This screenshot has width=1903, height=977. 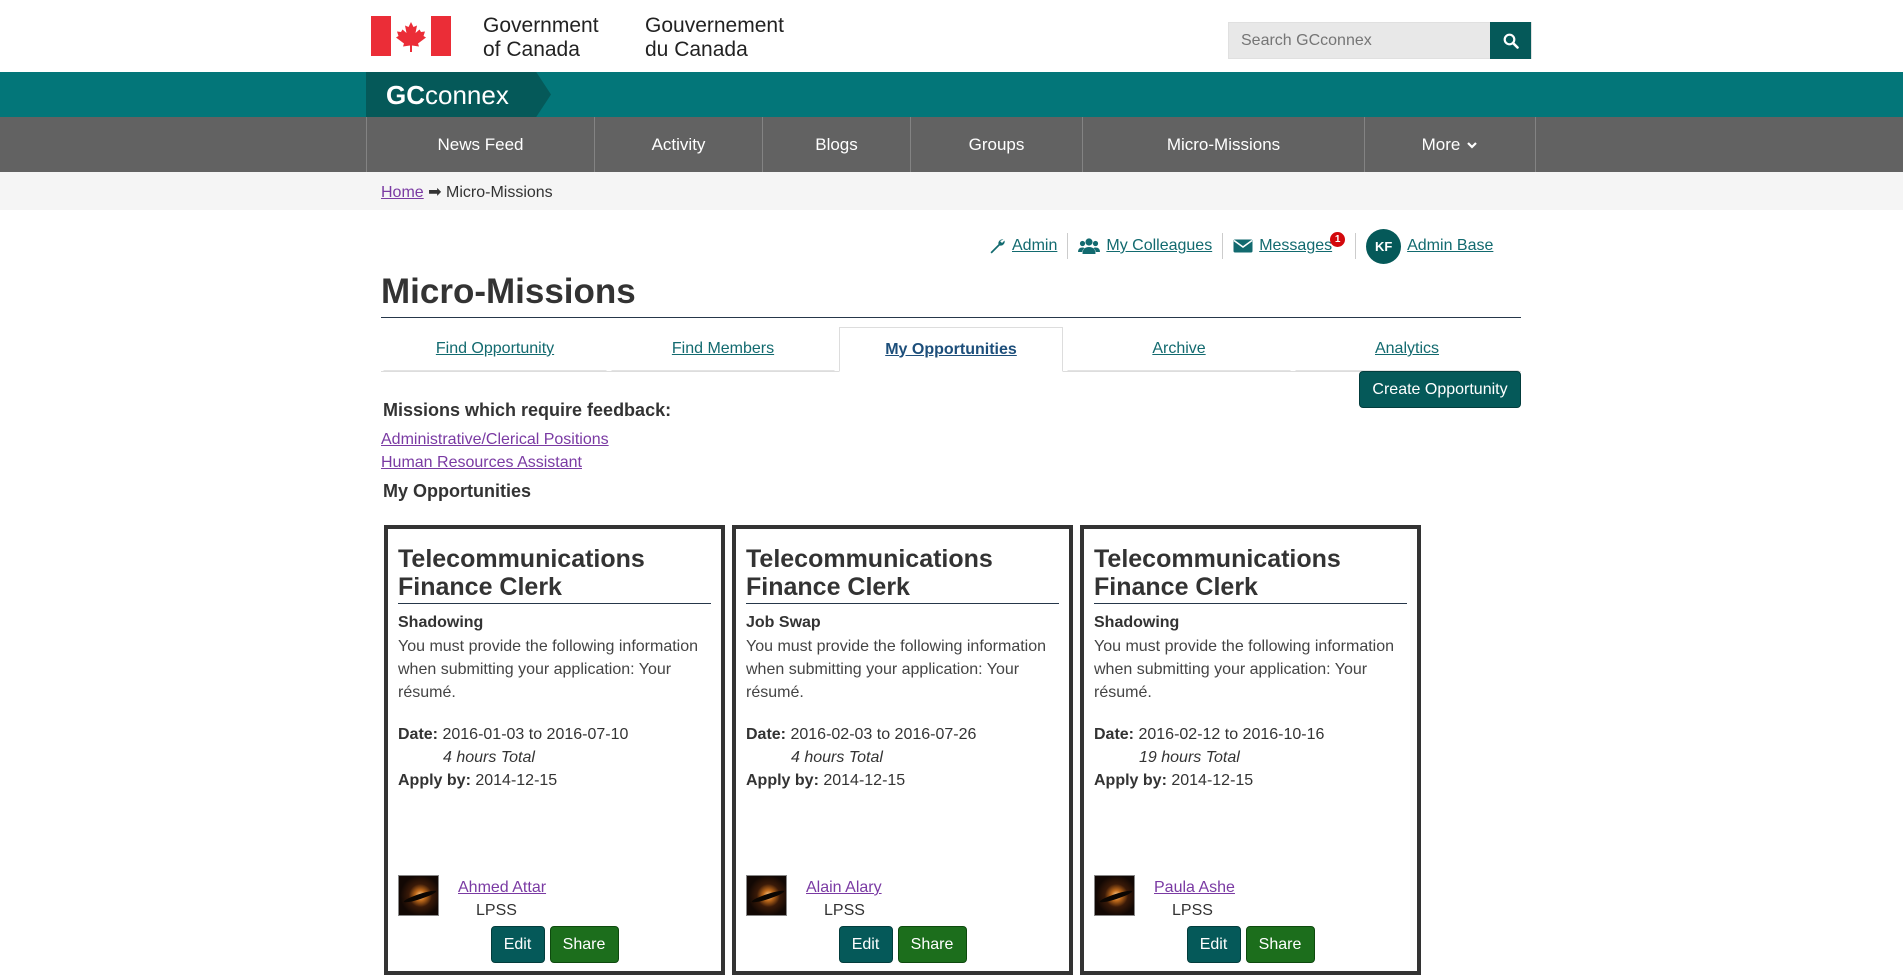 I want to click on card-date: Date: 2016-01-03 to 2016-07-10, so click(x=513, y=735).